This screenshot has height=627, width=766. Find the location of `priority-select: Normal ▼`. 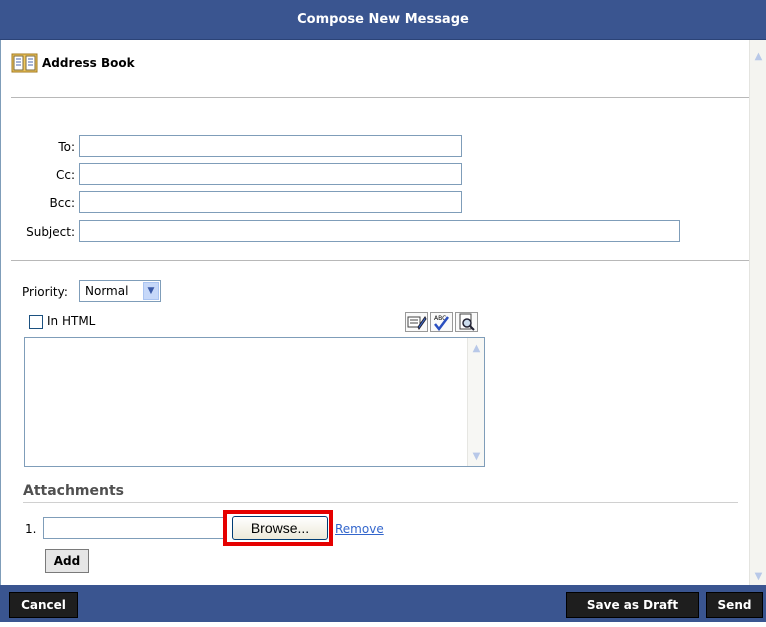

priority-select: Normal ▼ is located at coordinates (120, 291).